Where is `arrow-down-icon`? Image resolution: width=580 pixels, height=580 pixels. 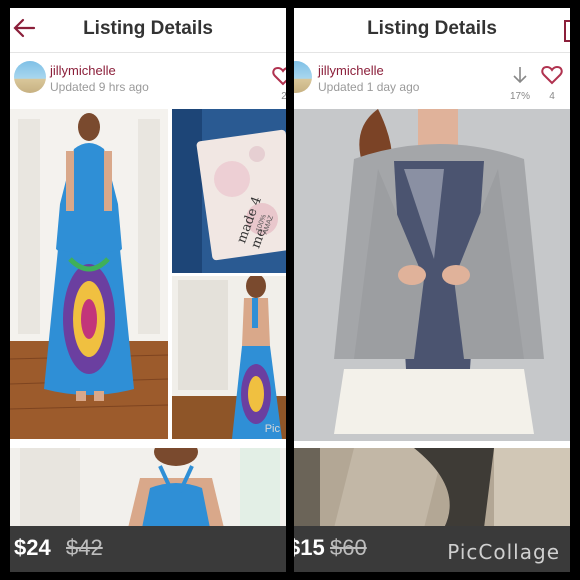
arrow-down-icon is located at coordinates (520, 75).